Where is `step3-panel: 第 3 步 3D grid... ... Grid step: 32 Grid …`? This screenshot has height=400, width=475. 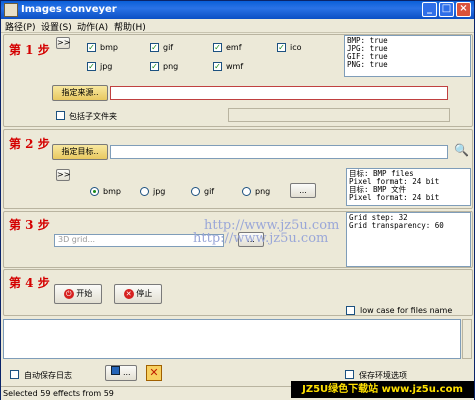 step3-panel: 第 3 步 3D grid... ... Grid step: 32 Grid … is located at coordinates (238, 239).